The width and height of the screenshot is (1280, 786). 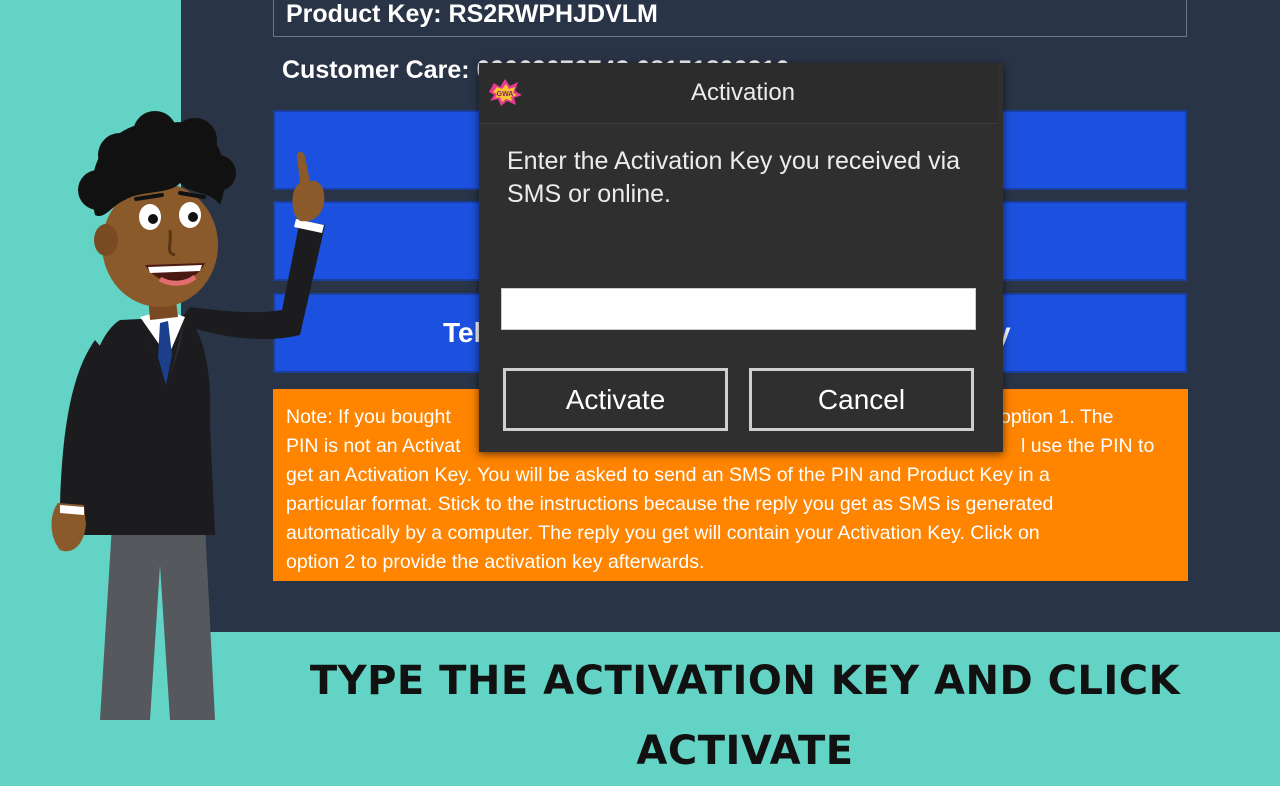 I want to click on dialog-titlebar: GWA Activation, so click(x=738, y=93).